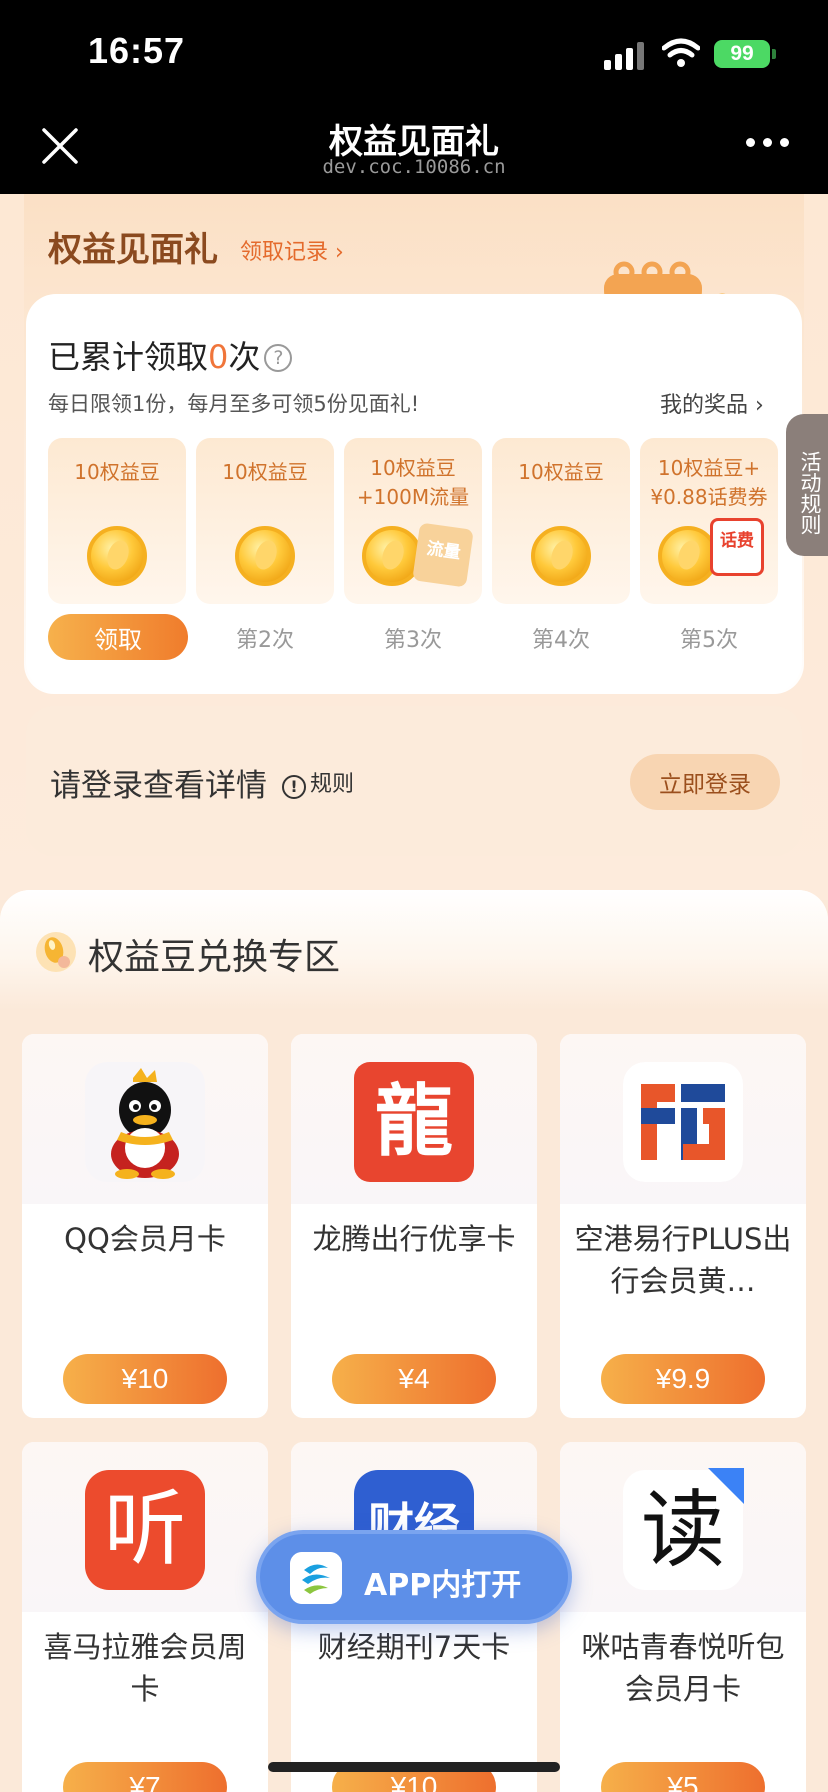  Describe the element at coordinates (234, 404) in the screenshot. I see `limit-text: 每日限领1份，每月至多可领5份见面礼!` at that location.